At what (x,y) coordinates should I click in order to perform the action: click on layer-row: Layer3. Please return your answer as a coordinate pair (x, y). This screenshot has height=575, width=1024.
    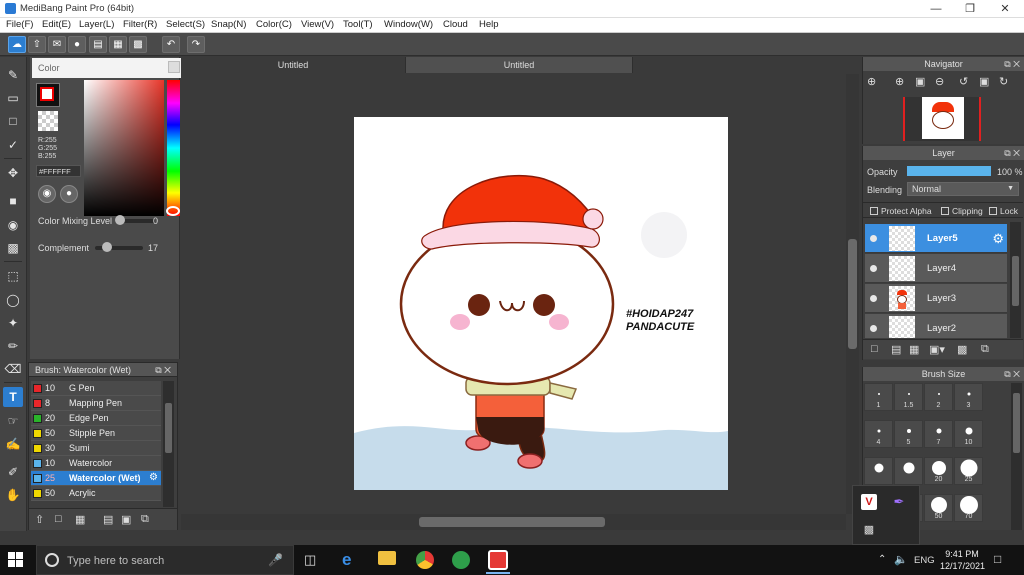
    Looking at the image, I should click on (936, 298).